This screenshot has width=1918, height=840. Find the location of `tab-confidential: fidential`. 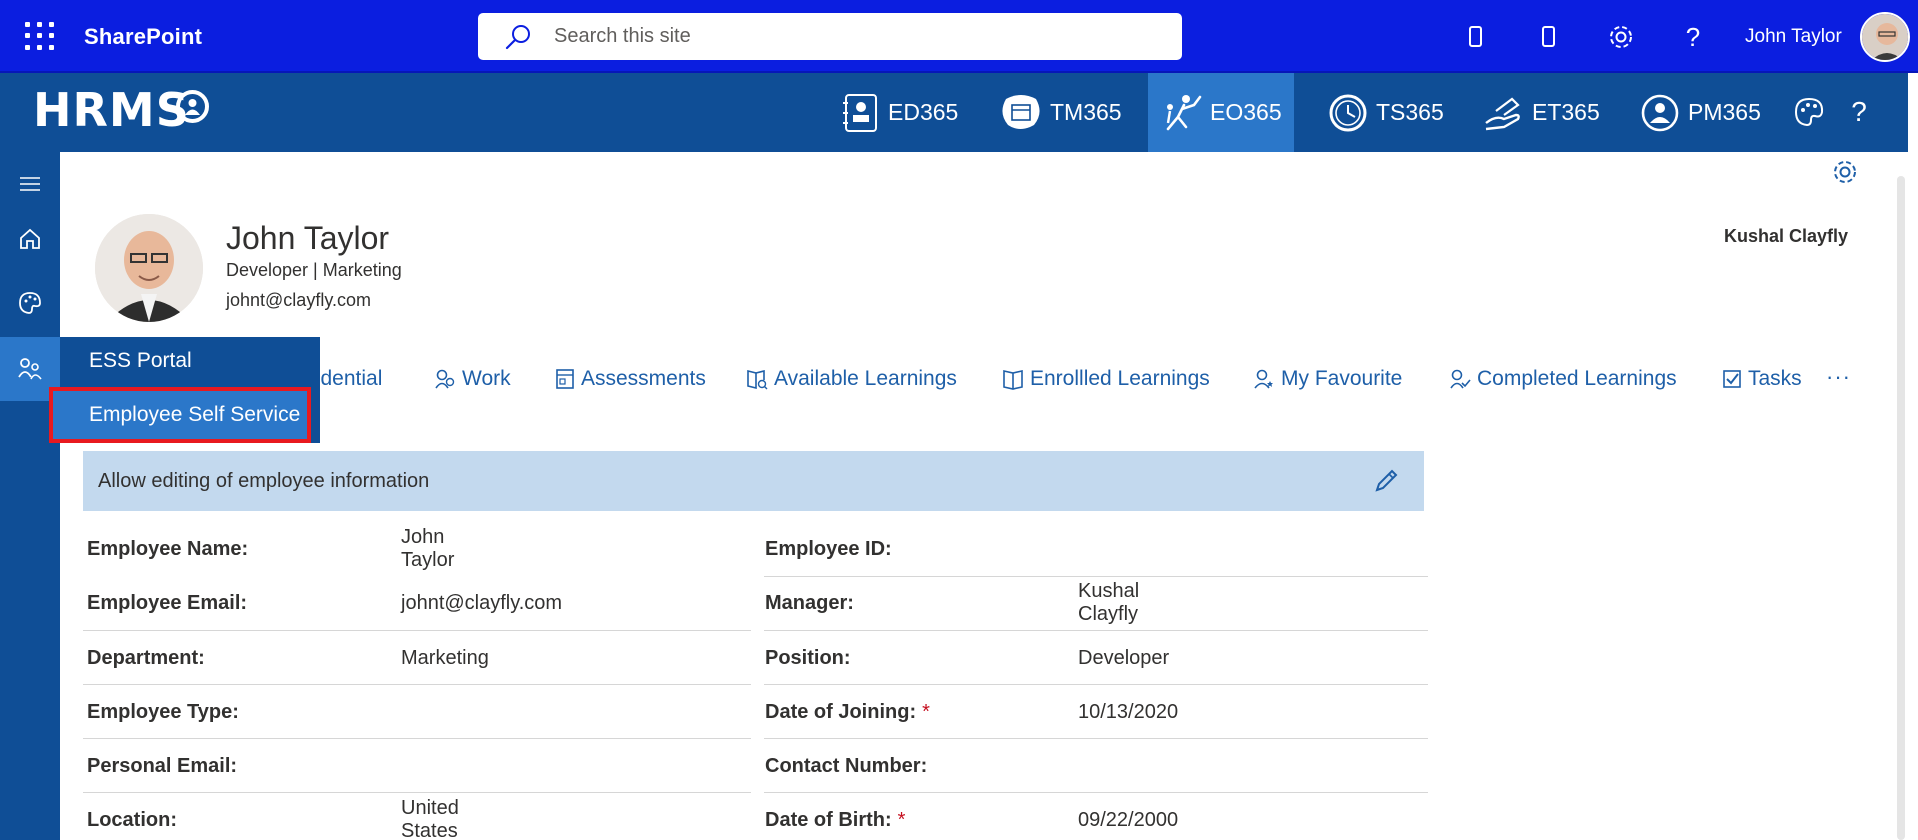

tab-confidential: fidential is located at coordinates (346, 379).